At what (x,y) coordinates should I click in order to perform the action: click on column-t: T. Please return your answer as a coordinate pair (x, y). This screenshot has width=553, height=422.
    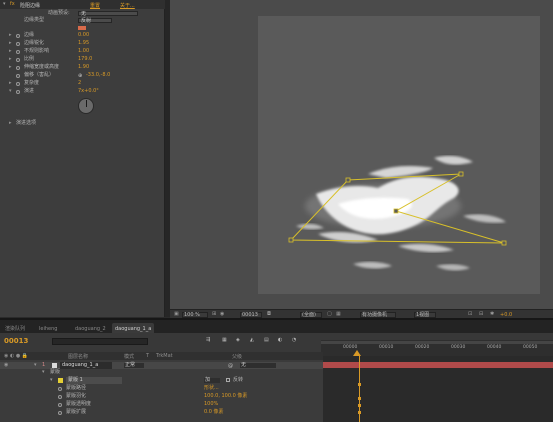
    Looking at the image, I should click on (147, 356).